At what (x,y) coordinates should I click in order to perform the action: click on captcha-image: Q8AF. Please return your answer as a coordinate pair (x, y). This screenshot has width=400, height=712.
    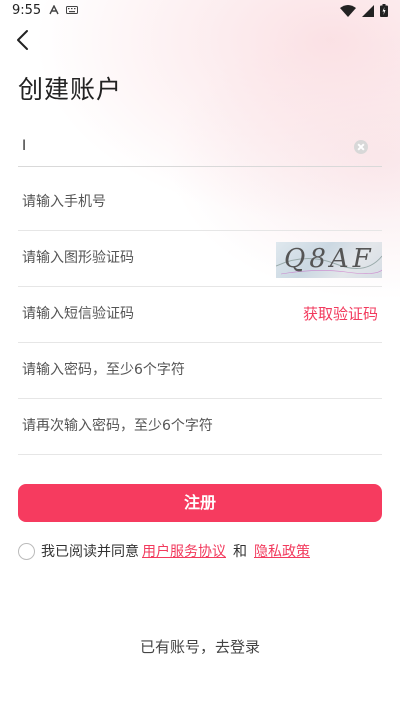
    Looking at the image, I should click on (329, 260).